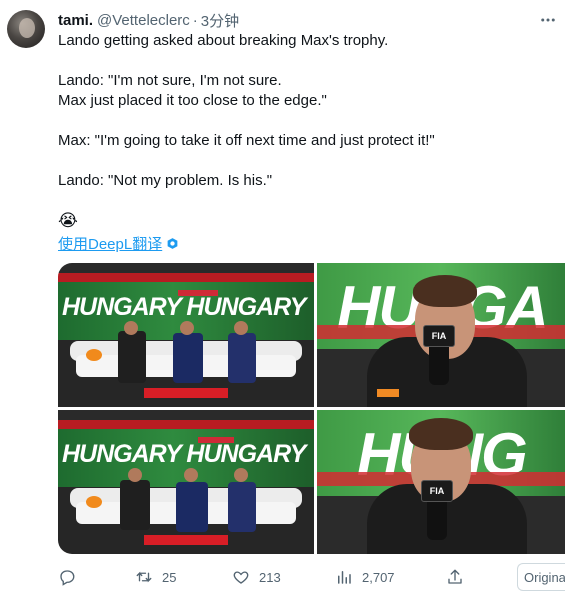 This screenshot has width=565, height=598. I want to click on reply-button, so click(71, 577).